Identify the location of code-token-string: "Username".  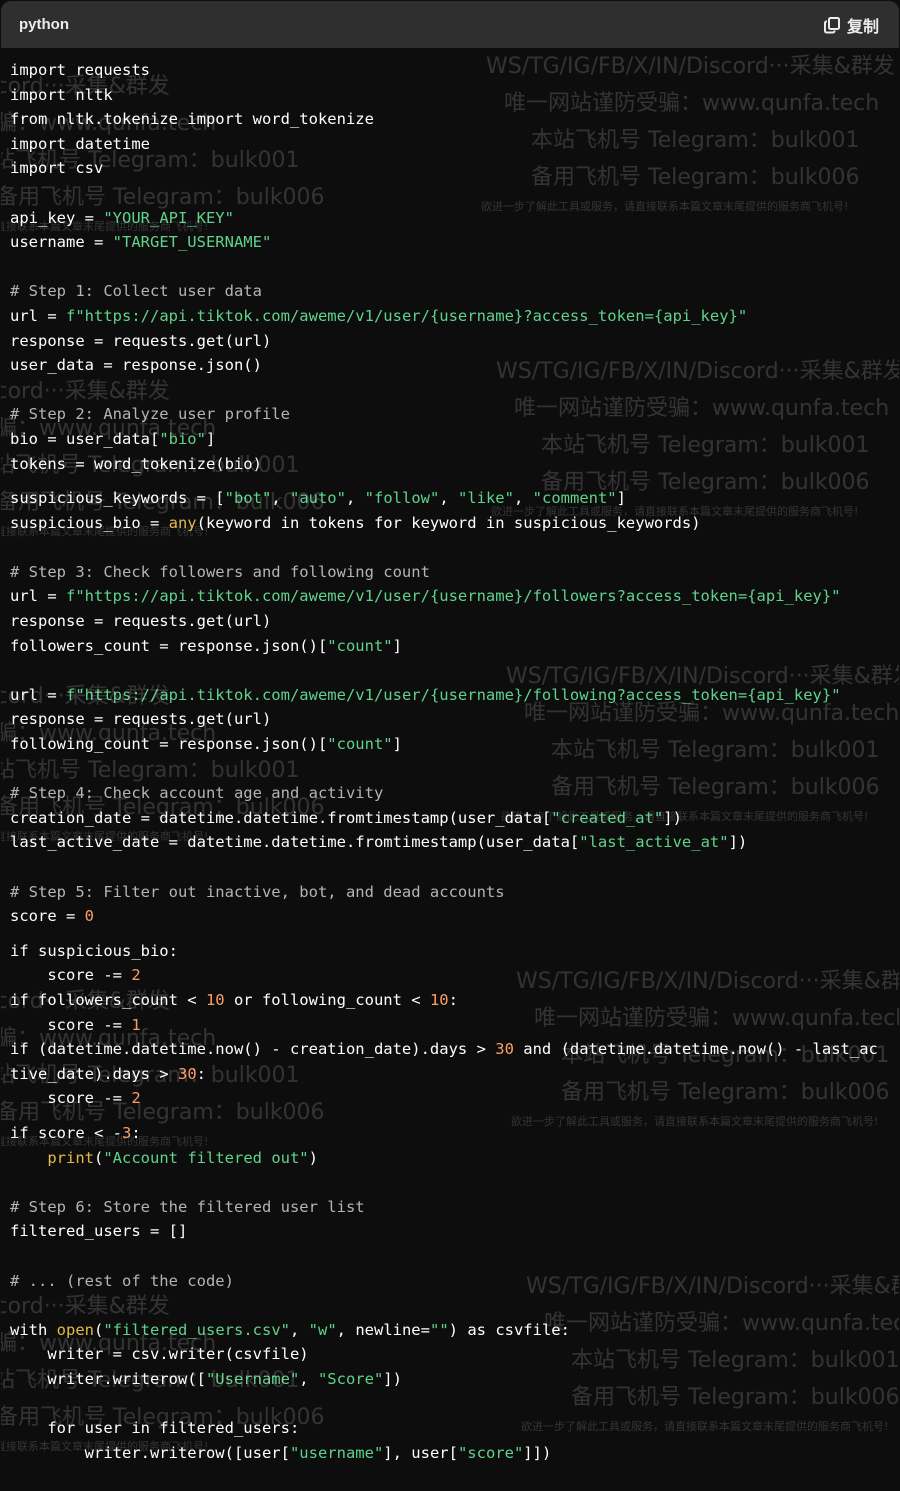
(252, 1378).